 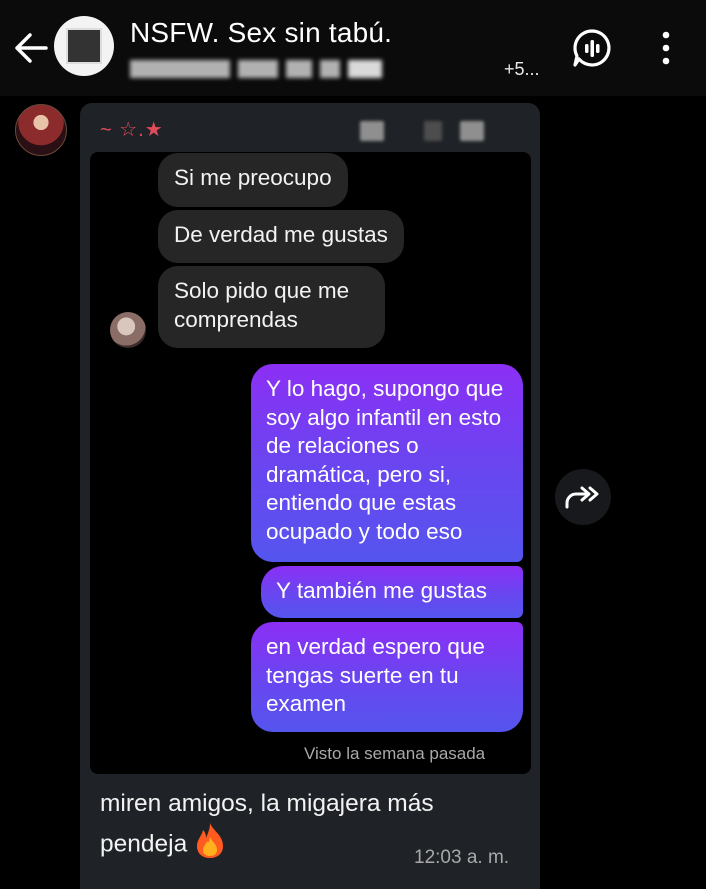 What do you see at coordinates (592, 48) in the screenshot?
I see `voice-chat-icon` at bounding box center [592, 48].